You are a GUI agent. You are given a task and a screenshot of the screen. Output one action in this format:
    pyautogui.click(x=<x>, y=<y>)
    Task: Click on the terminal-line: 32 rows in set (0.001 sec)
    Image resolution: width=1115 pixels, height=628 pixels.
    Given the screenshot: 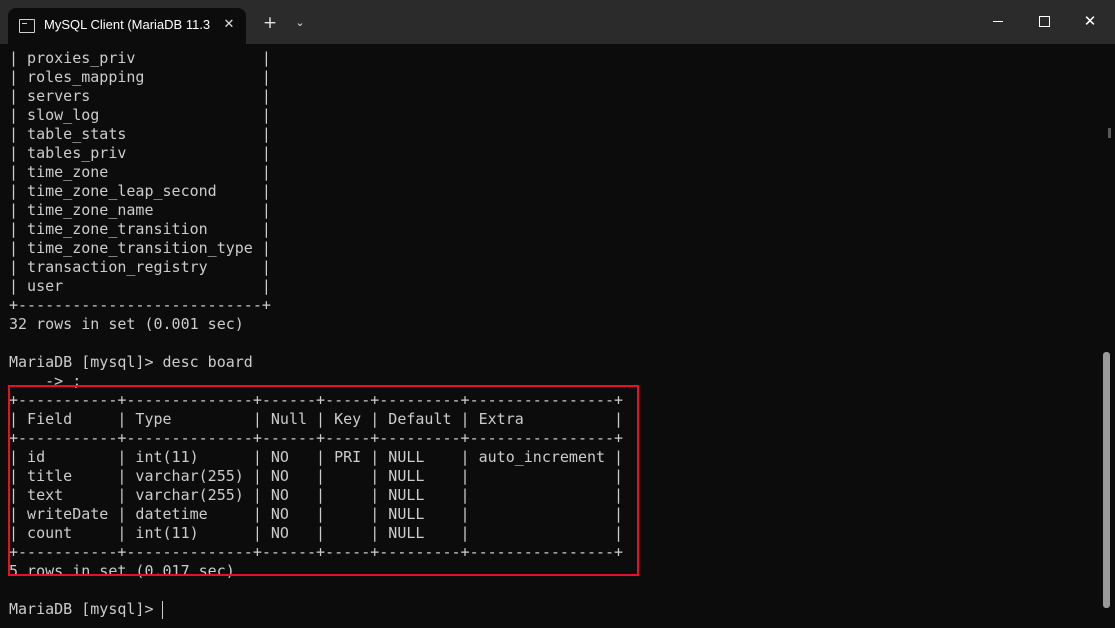 What is the action you would take?
    pyautogui.click(x=126, y=324)
    